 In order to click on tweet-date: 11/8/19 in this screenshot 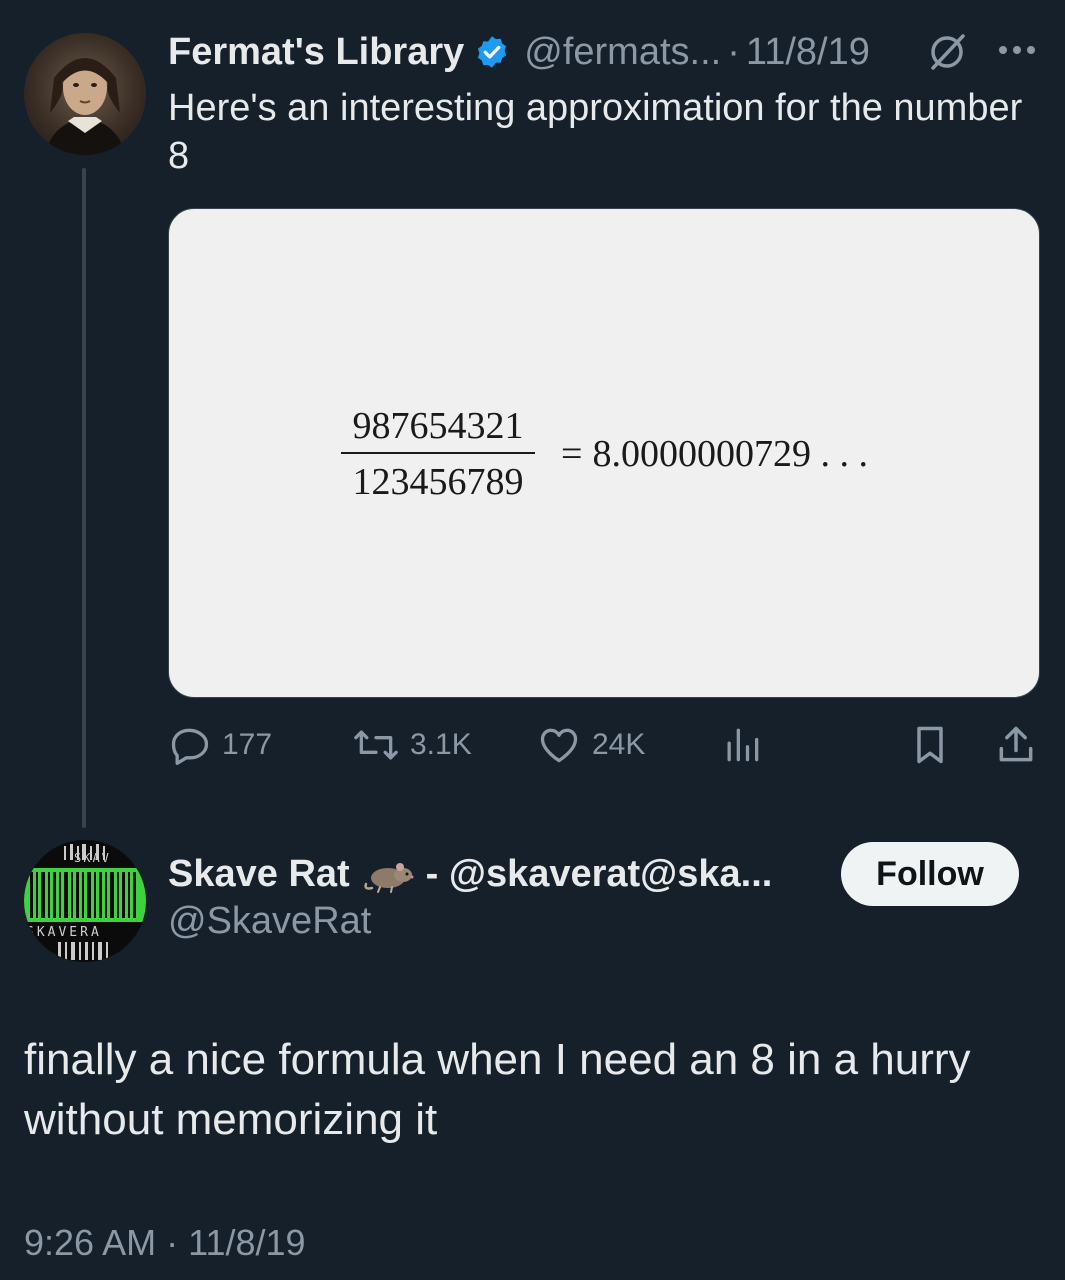, I will do `click(808, 52)`.